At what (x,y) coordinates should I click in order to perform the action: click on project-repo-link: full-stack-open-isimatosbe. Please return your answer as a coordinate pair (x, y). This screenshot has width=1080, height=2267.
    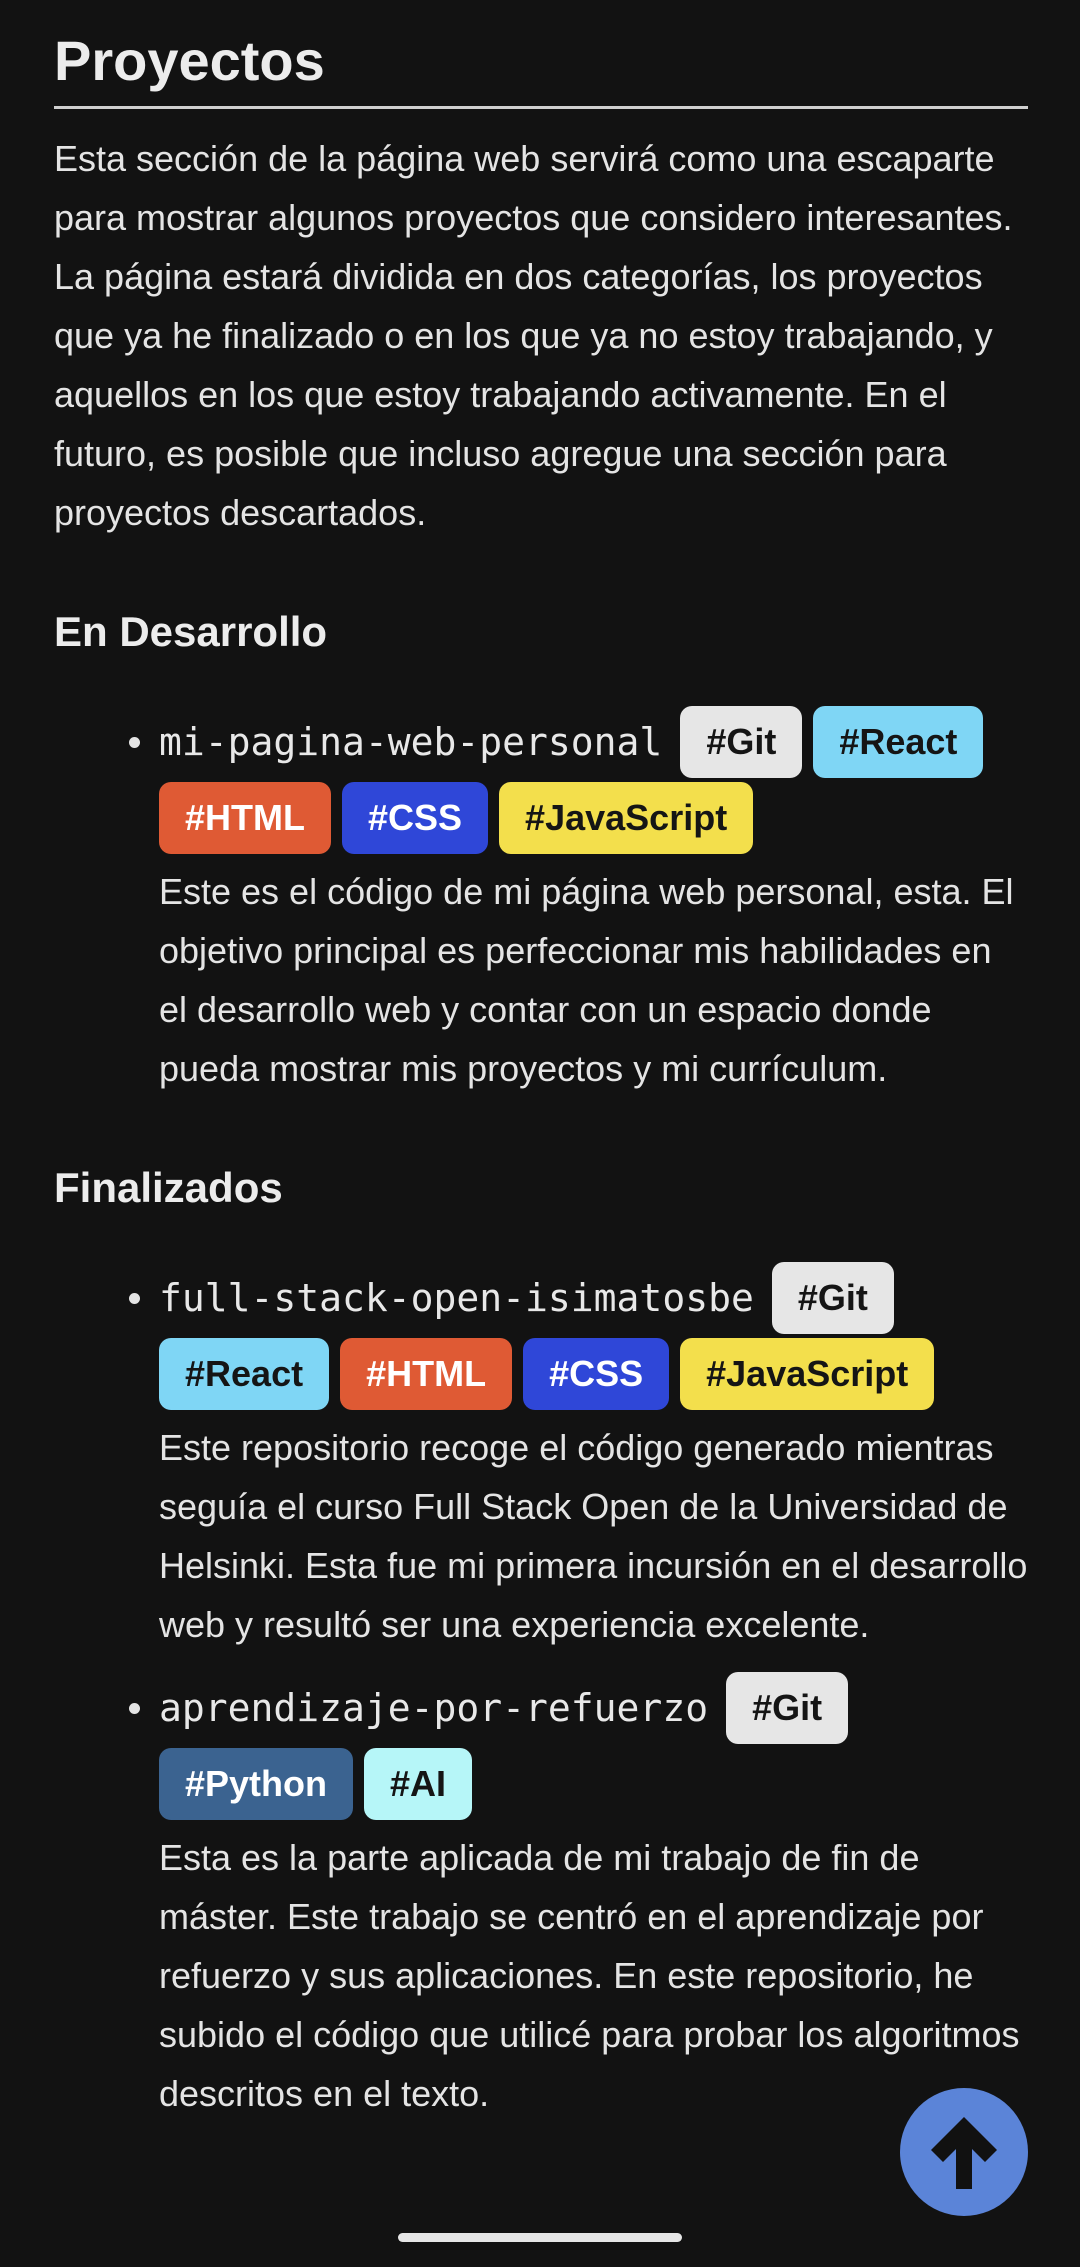
    Looking at the image, I should click on (456, 1298).